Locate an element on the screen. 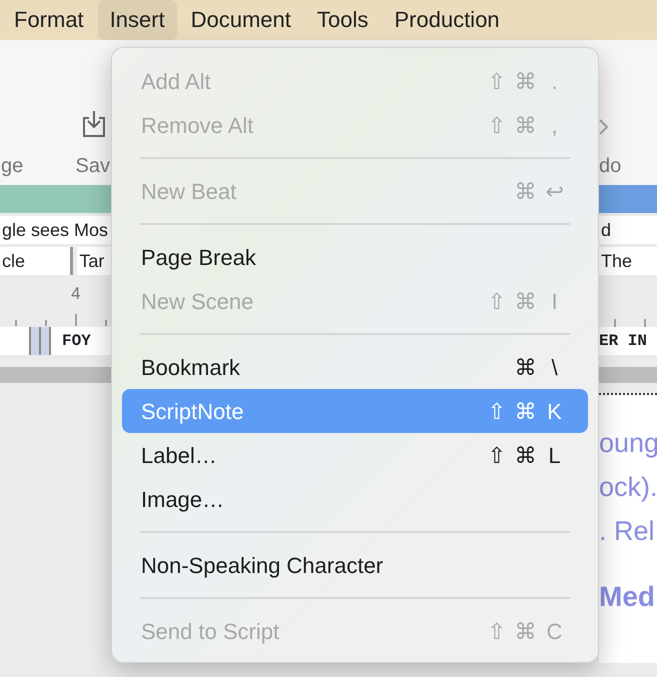  table-cell: gle sees Mos is located at coordinates (55, 230).